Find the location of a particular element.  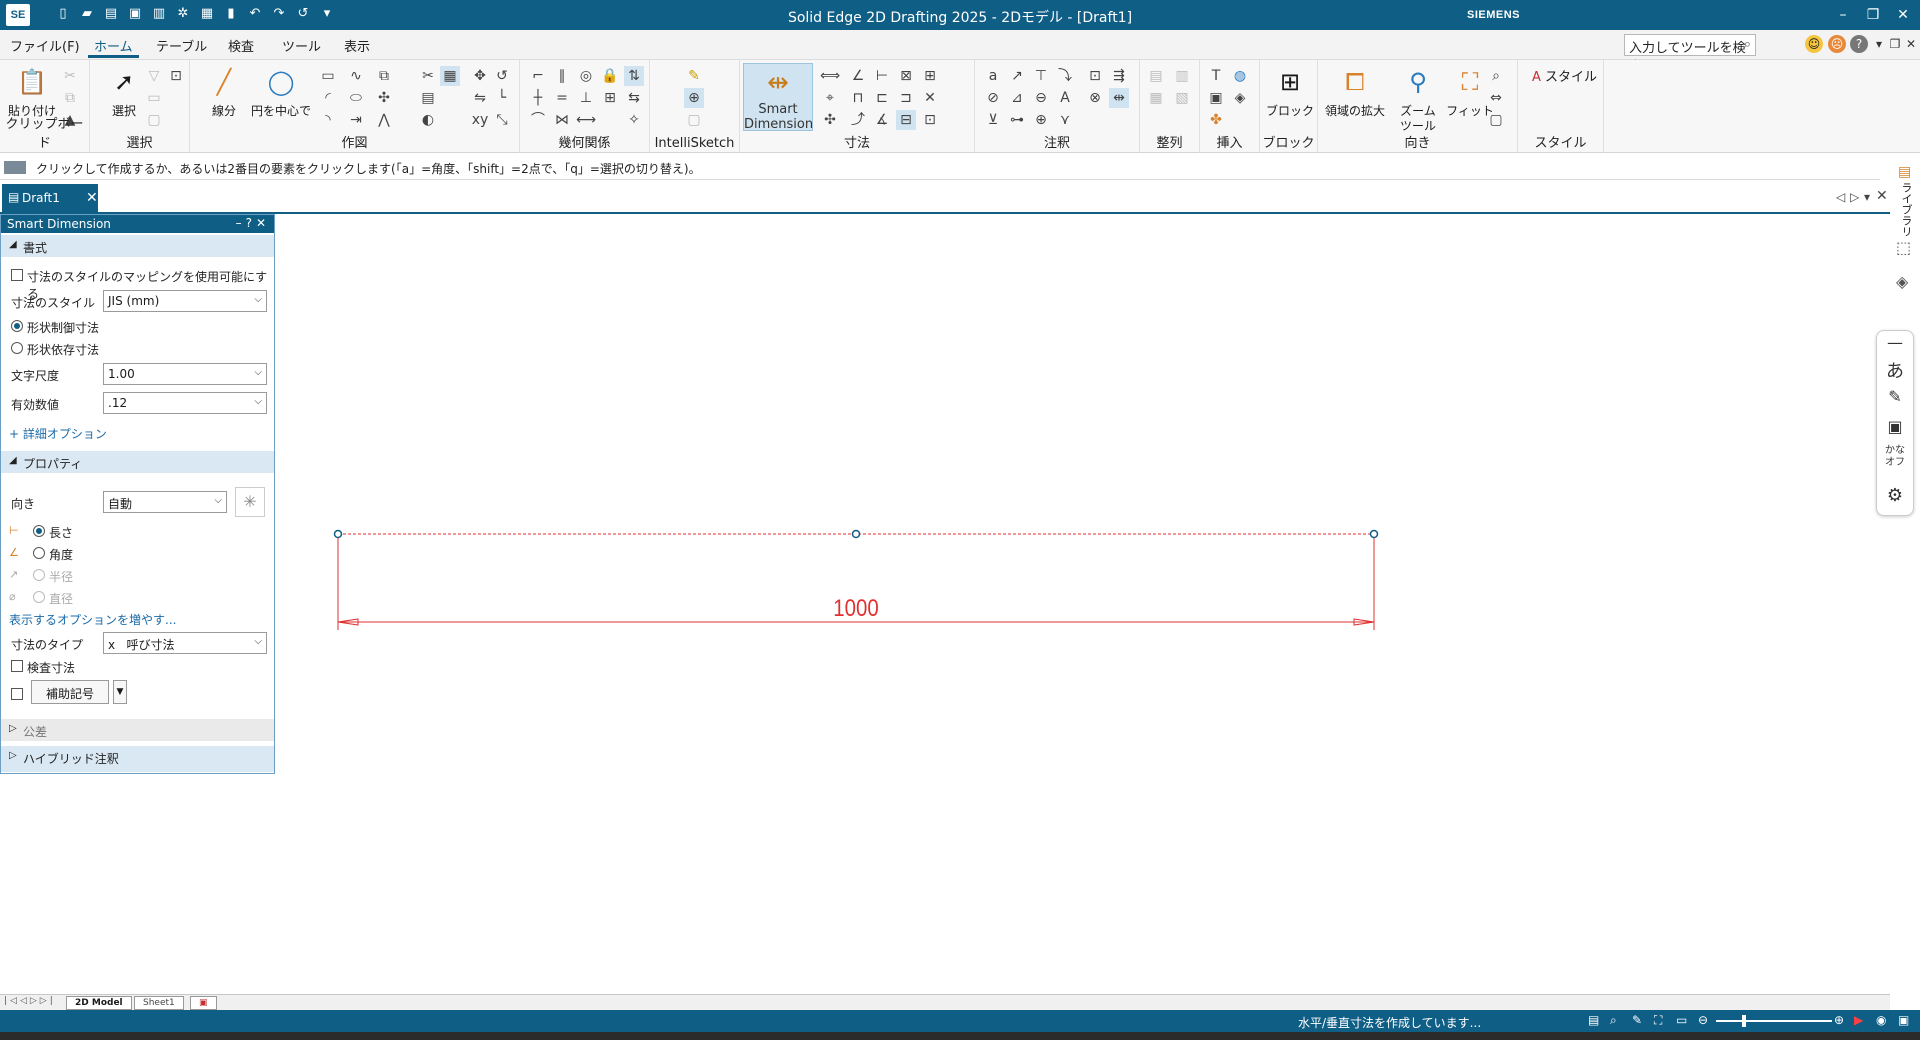

zoom-in-icon: ⊕ is located at coordinates (1839, 1020).